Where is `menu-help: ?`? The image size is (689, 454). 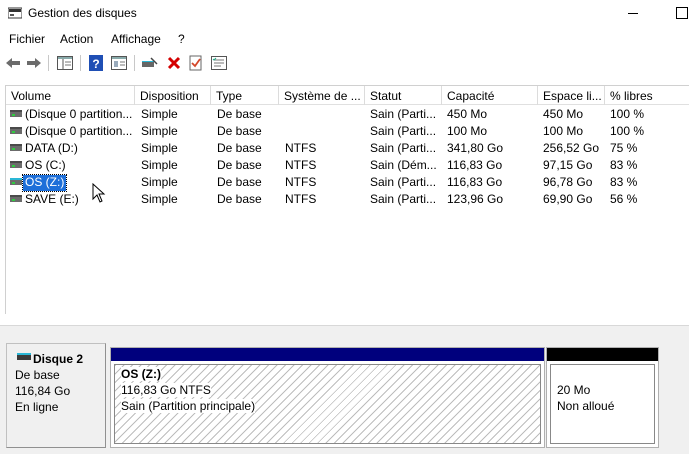 menu-help: ? is located at coordinates (181, 39).